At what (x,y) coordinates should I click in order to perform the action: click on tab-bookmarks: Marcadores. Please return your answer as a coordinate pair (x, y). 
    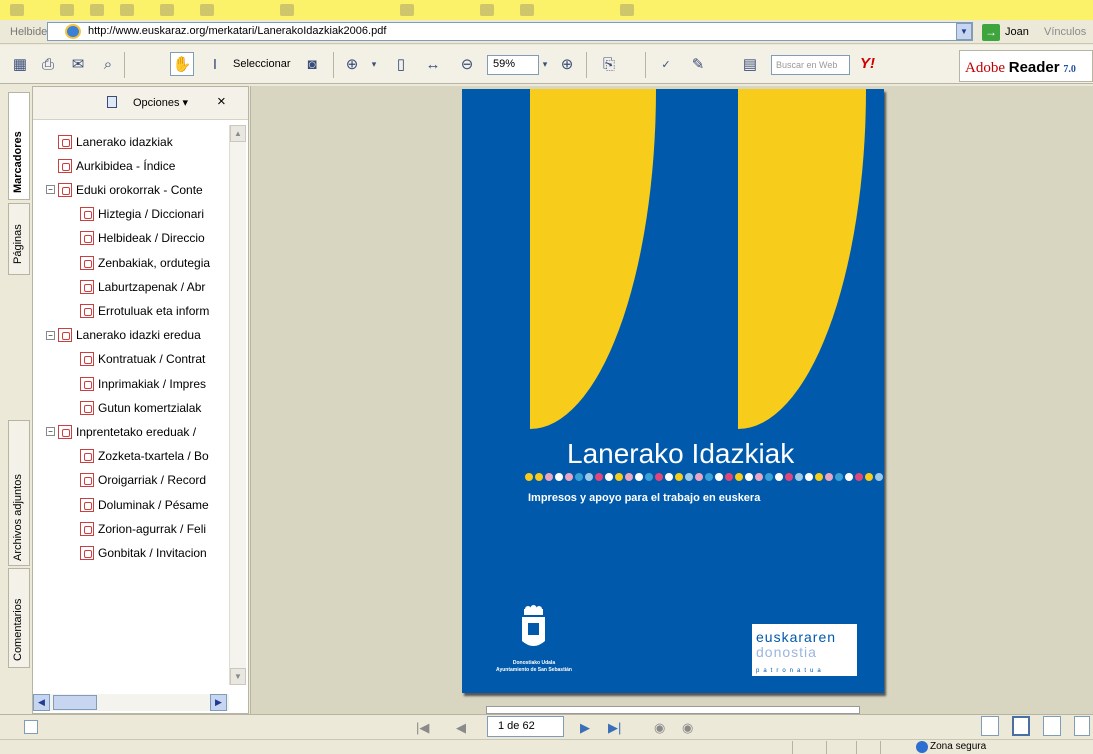
    Looking at the image, I should click on (19, 146).